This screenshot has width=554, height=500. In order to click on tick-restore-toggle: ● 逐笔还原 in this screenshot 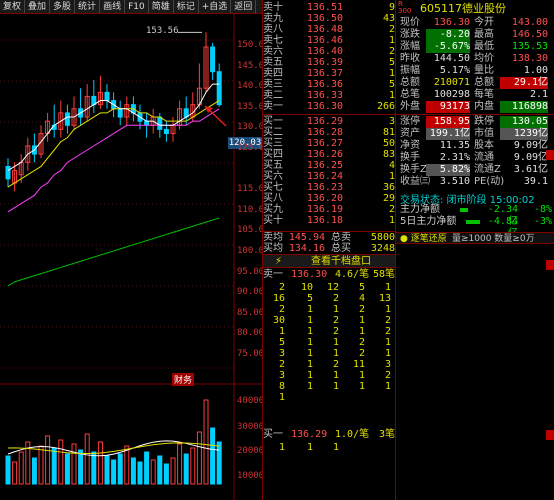, I will do `click(423, 239)`.